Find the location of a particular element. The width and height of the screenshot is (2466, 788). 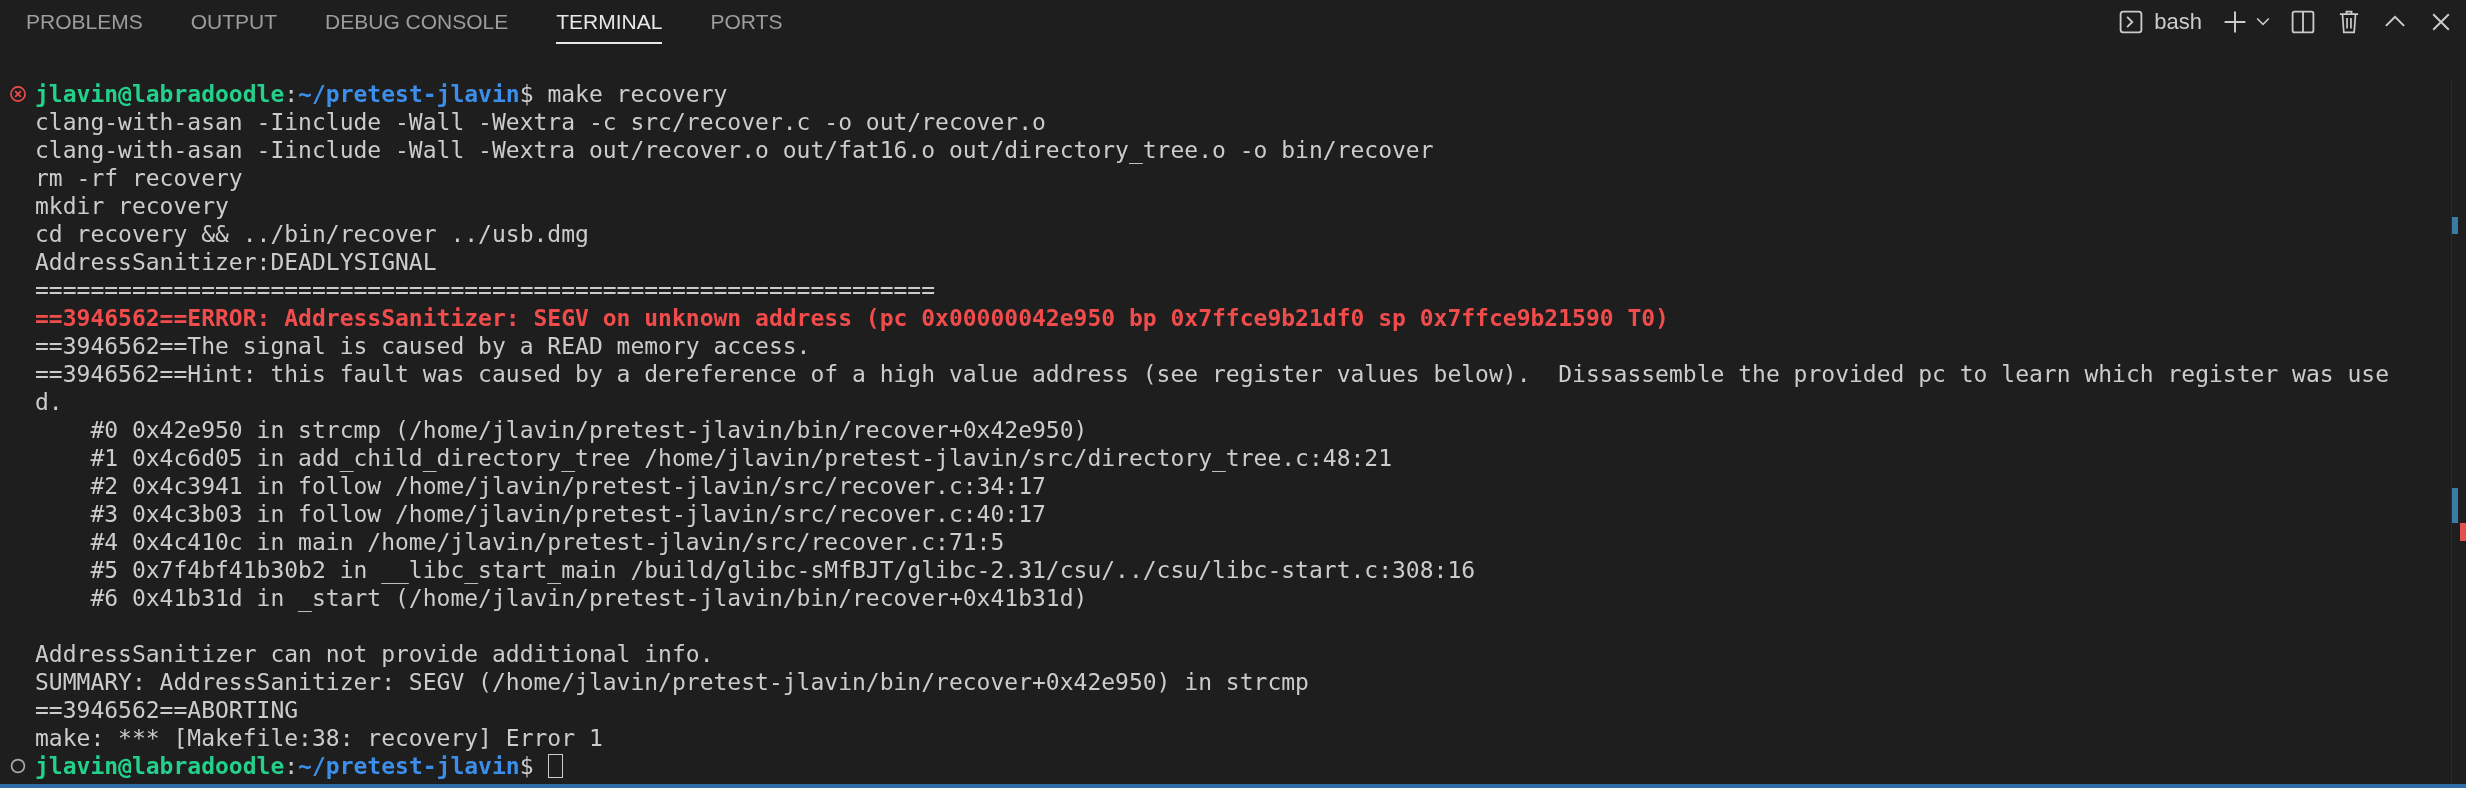

terminal-output-line: #0 0x42e950 in strcmp (/home/jlavin/pretest-jlavin/bin/recover+0x42e950) is located at coordinates (588, 430).